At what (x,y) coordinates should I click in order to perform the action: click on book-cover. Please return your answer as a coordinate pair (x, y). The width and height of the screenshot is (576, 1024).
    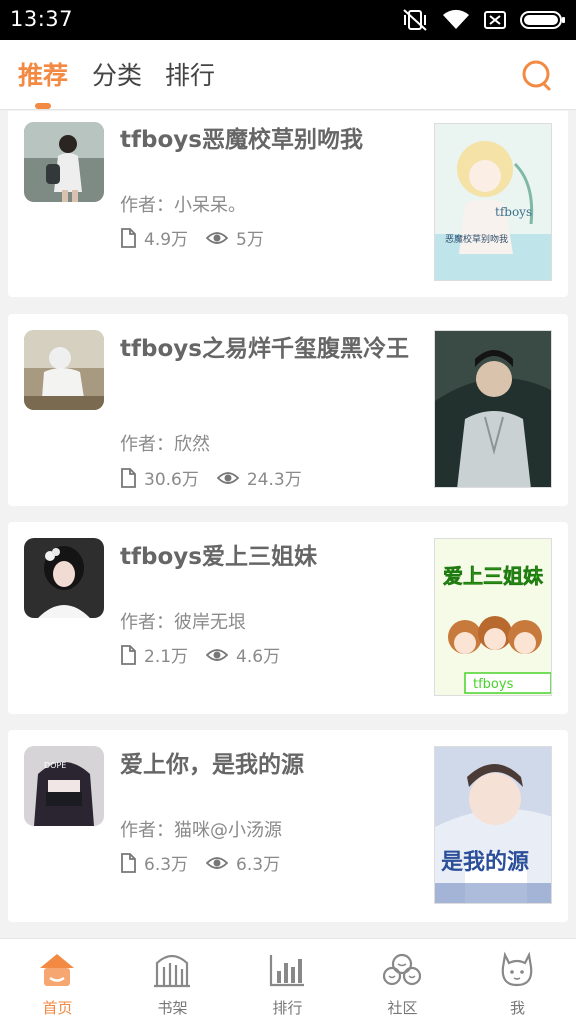
    Looking at the image, I should click on (493, 409).